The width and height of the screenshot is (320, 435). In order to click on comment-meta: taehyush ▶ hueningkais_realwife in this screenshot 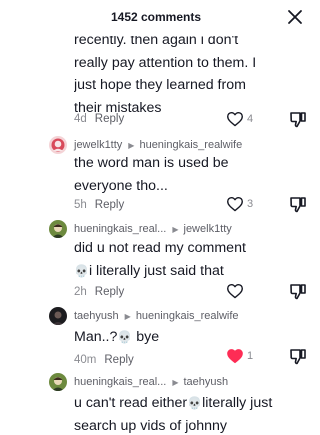, I will do `click(174, 316)`.